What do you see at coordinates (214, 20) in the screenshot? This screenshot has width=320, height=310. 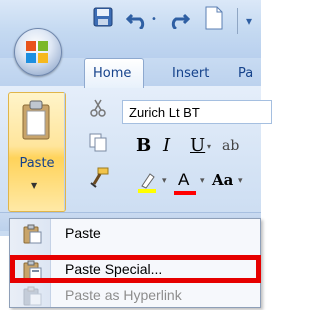 I see `new-document-icon` at bounding box center [214, 20].